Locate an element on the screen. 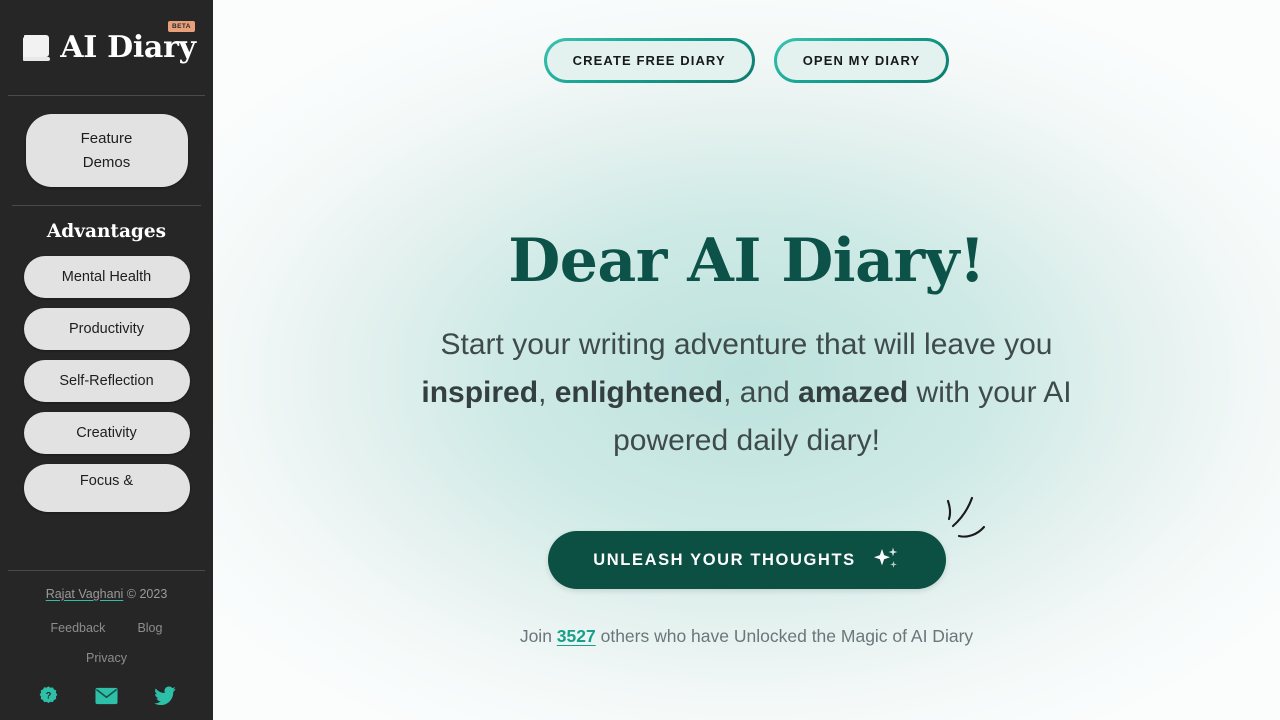  footer-link-privacy: Privacy is located at coordinates (106, 658).